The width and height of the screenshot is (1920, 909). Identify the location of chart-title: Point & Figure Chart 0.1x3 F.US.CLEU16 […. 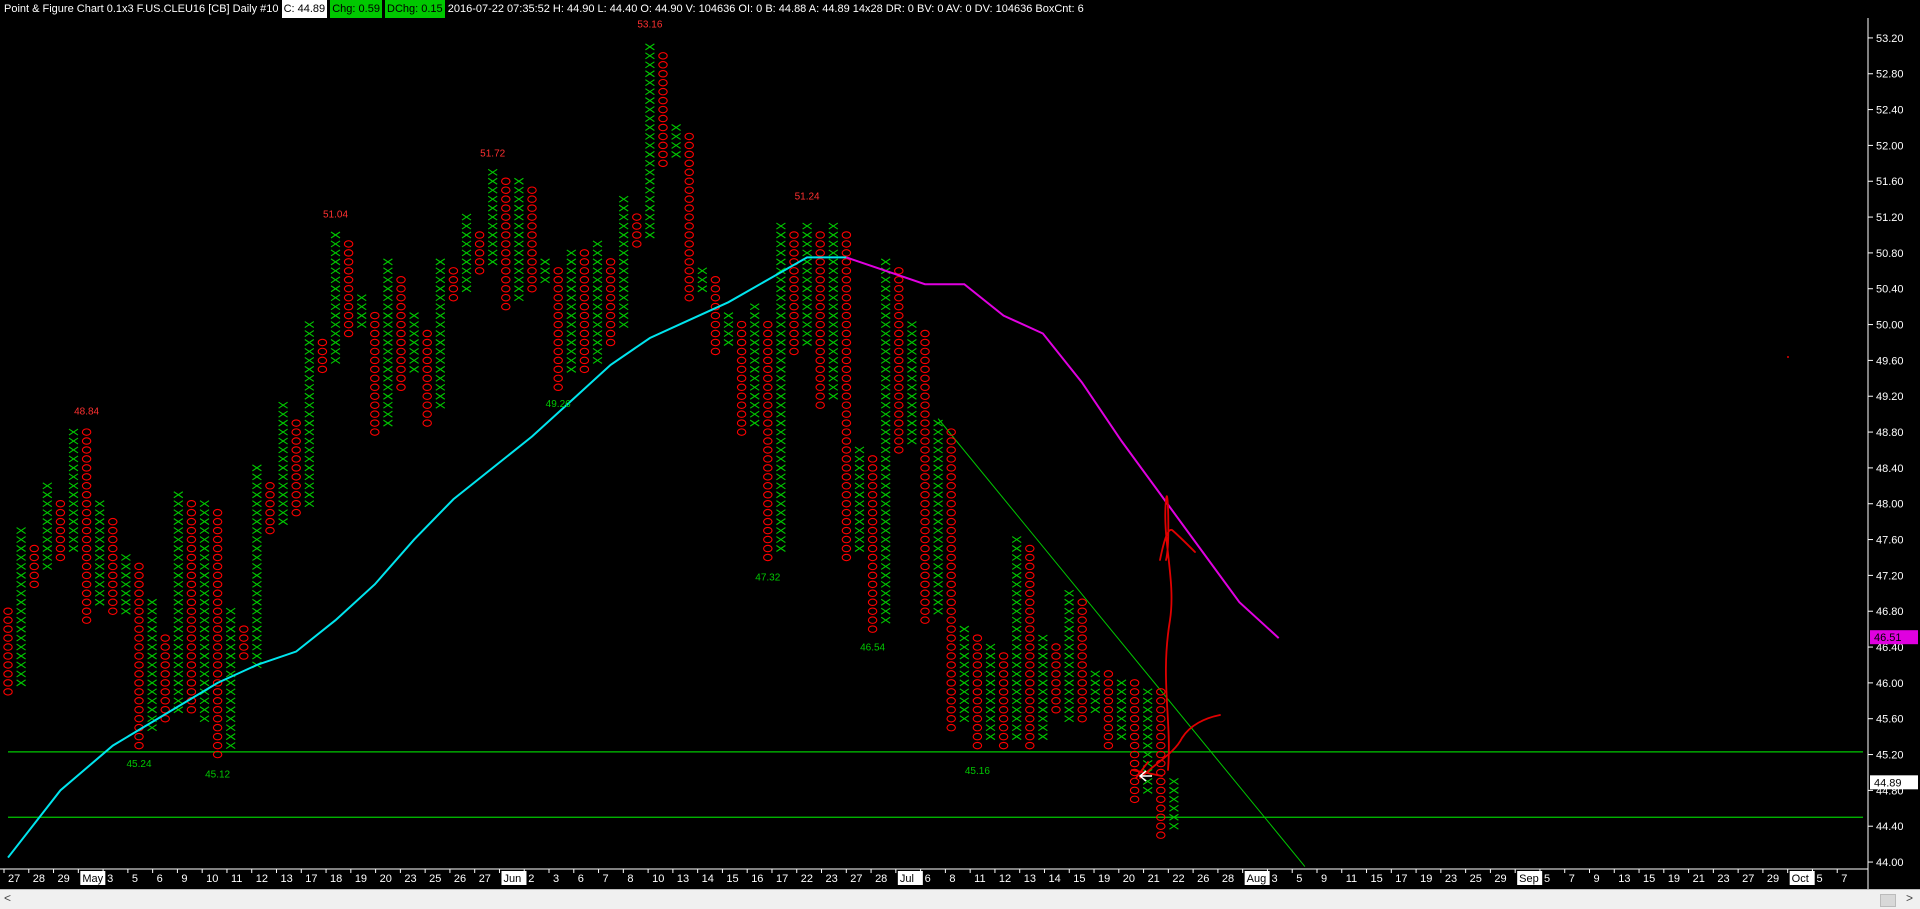
(141, 9).